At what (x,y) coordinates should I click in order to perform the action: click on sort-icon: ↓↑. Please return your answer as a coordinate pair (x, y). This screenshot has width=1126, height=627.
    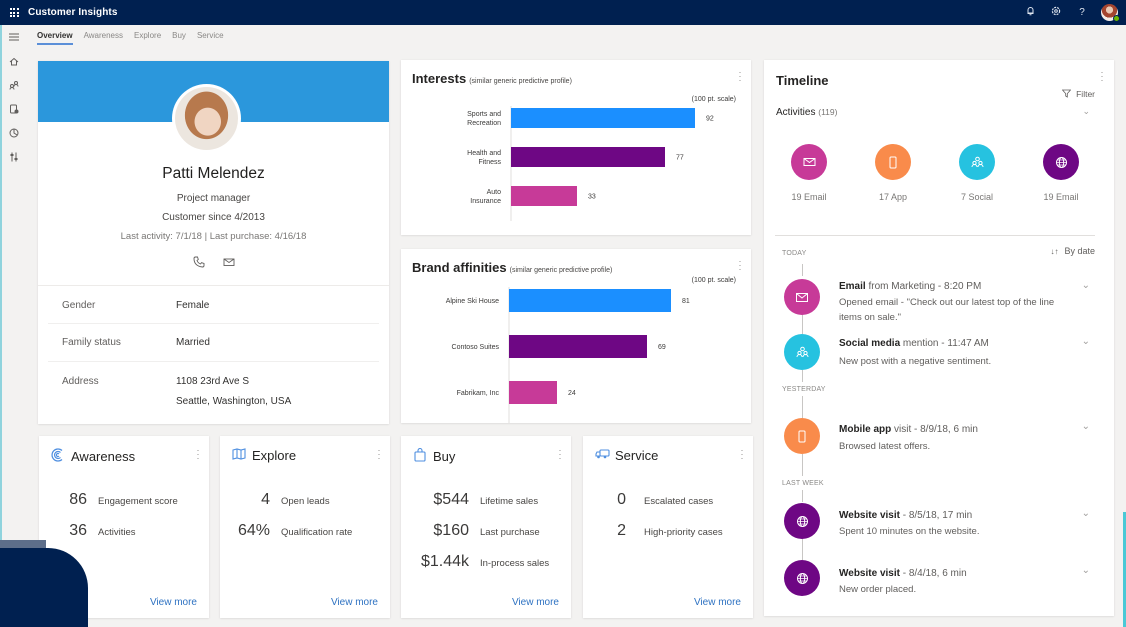
    Looking at the image, I should click on (1054, 251).